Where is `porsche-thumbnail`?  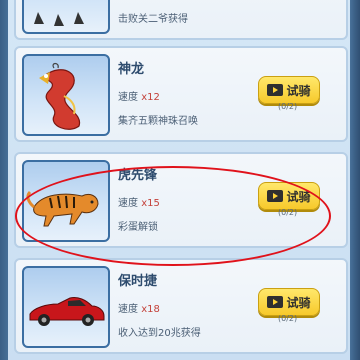 porsche-thumbnail is located at coordinates (66, 307).